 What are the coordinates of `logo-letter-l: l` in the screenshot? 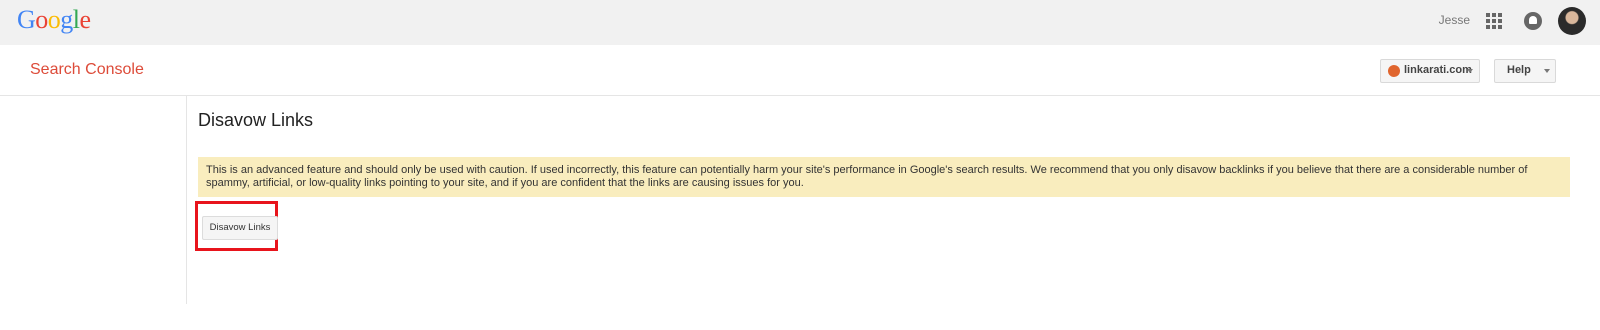 It's located at (76, 19).